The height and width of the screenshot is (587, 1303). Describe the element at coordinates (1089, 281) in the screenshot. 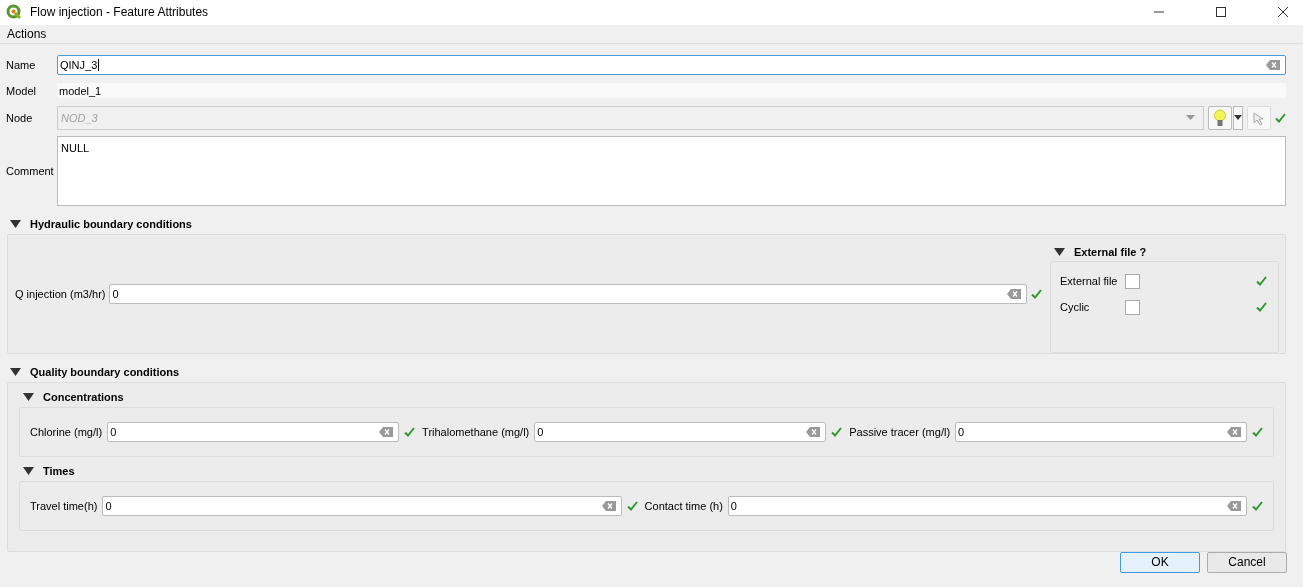

I see `checkbox-label: External file` at that location.